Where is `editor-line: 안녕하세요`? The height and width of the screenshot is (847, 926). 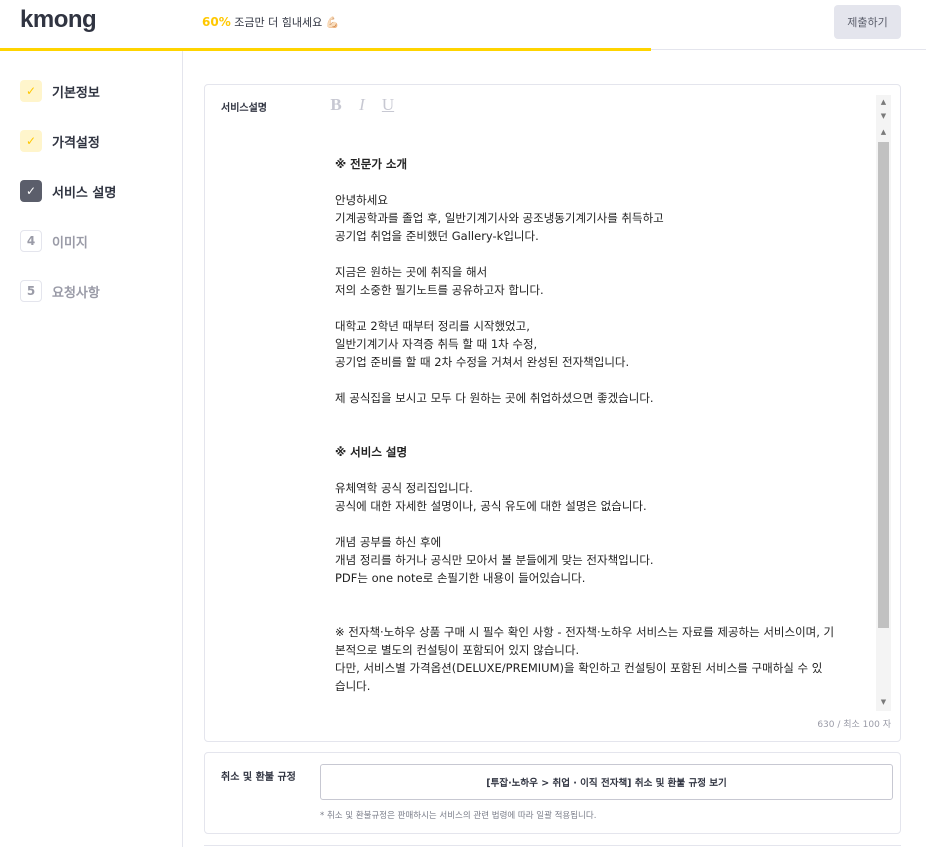 editor-line: 안녕하세요 is located at coordinates (361, 200).